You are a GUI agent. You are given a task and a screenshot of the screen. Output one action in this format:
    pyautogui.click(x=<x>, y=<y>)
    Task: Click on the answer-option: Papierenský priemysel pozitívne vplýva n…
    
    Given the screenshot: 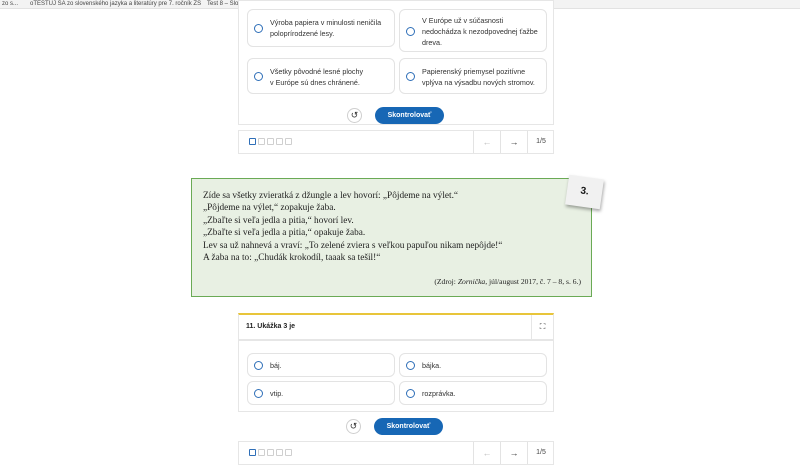 What is the action you would take?
    pyautogui.click(x=473, y=76)
    